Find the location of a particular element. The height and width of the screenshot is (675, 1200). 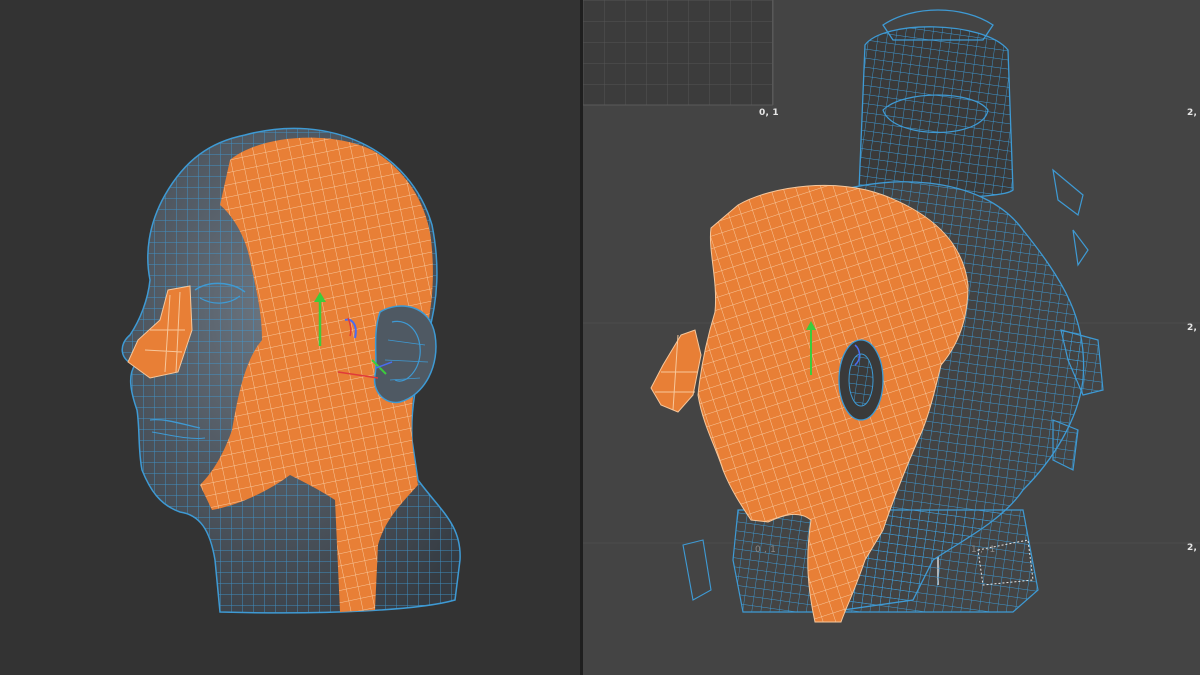

uv-coord-tile-right: 1 , -1 is located at coordinates (983, 550).